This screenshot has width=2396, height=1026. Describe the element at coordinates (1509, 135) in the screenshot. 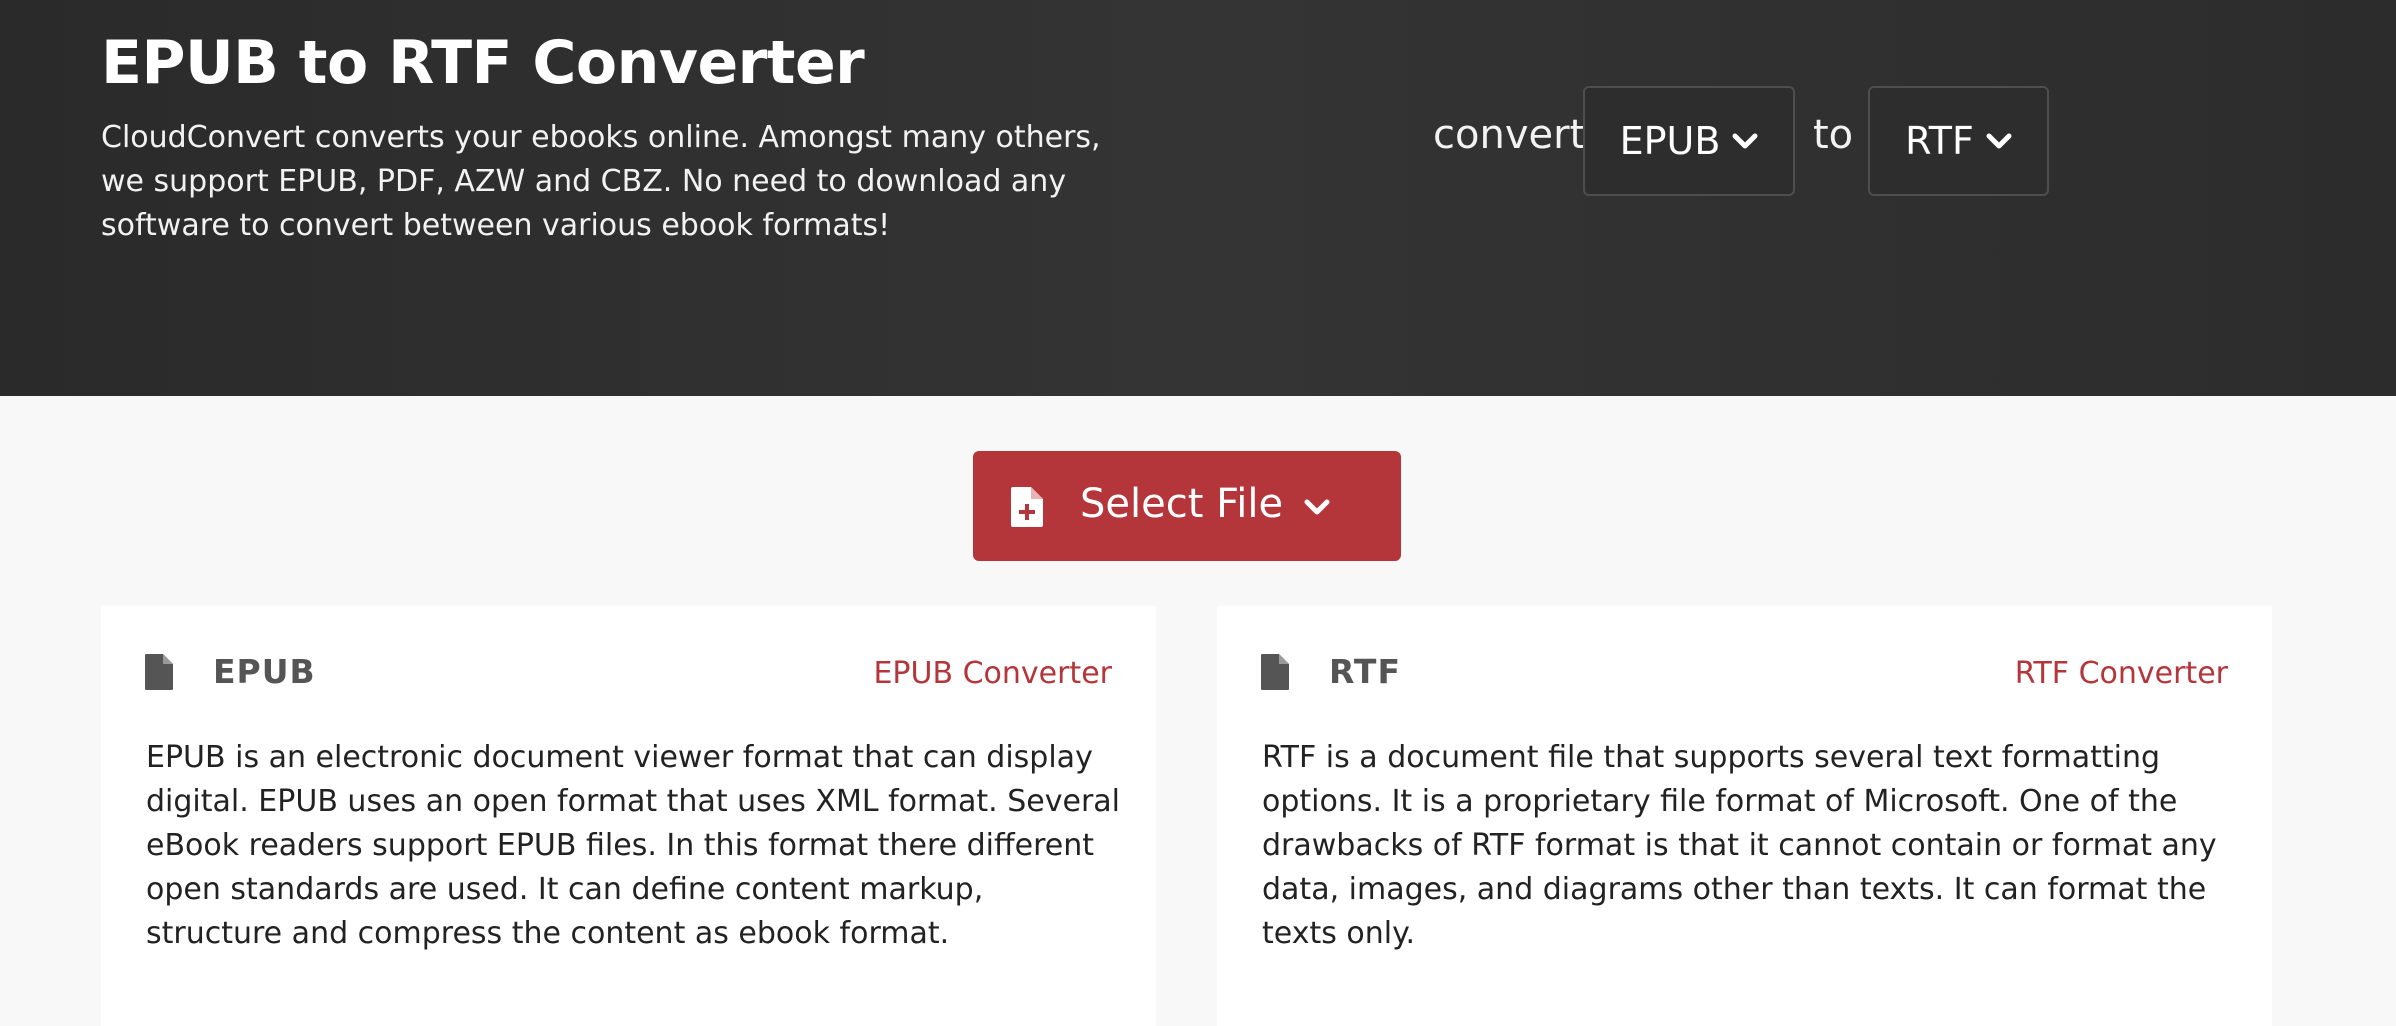

I see `convert-label: convert` at that location.